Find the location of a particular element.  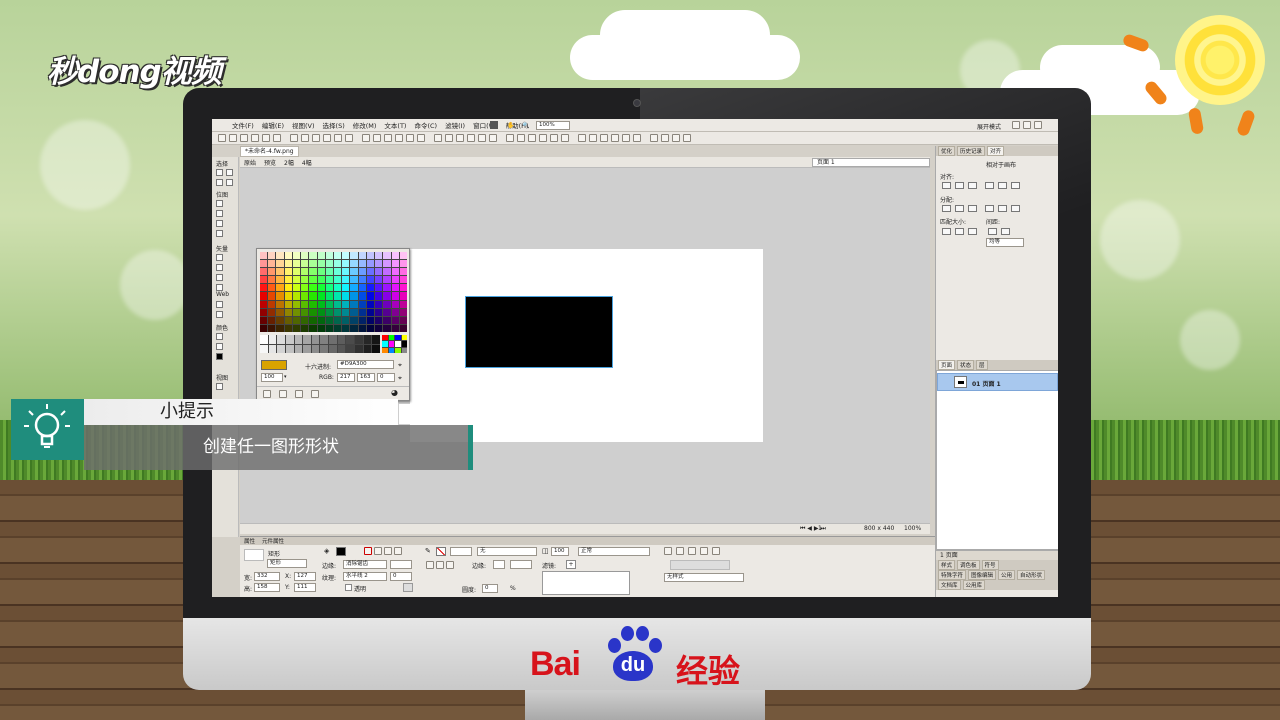

minimize-button is located at coordinates (1016, 125).